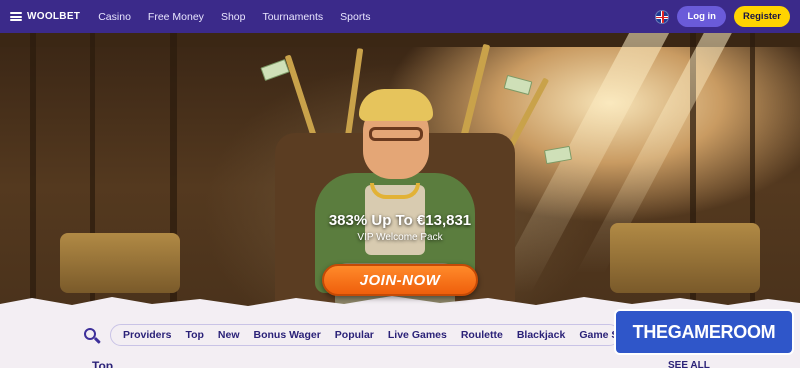 The image size is (800, 368). What do you see at coordinates (176, 17) in the screenshot?
I see `nav-free-money: Free Money` at bounding box center [176, 17].